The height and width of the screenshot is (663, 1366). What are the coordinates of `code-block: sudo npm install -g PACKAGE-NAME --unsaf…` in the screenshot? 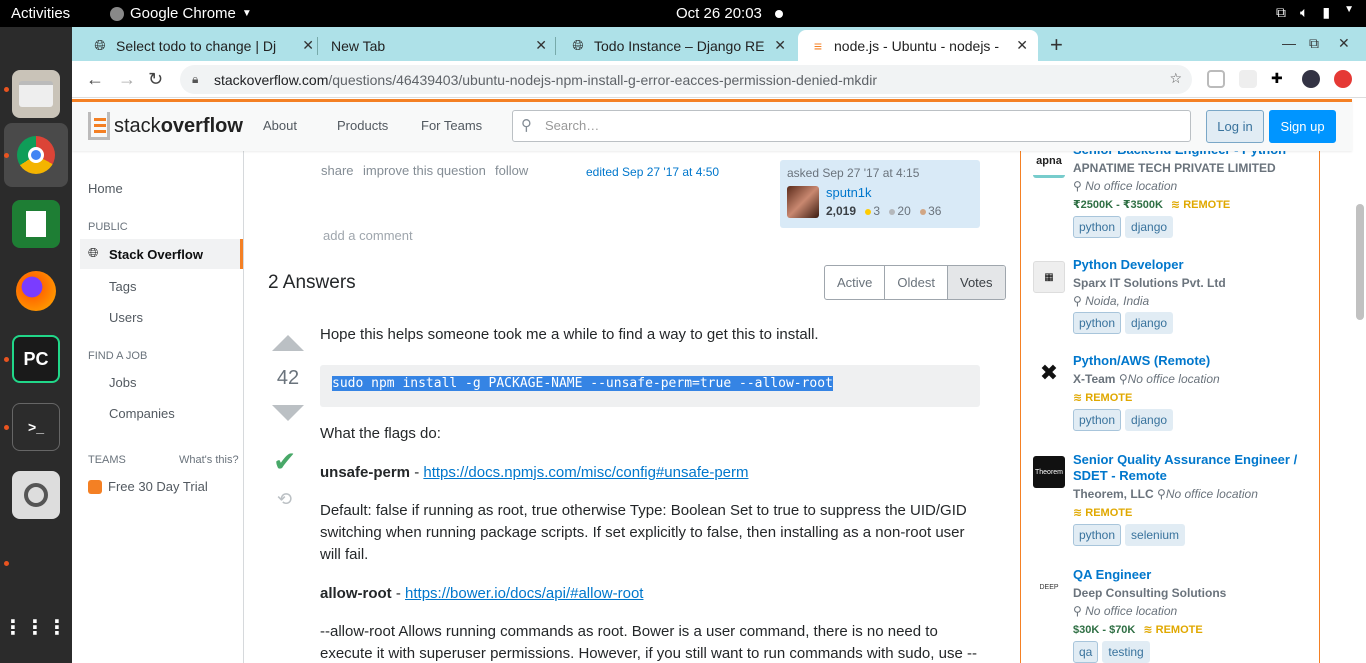 It's located at (650, 386).